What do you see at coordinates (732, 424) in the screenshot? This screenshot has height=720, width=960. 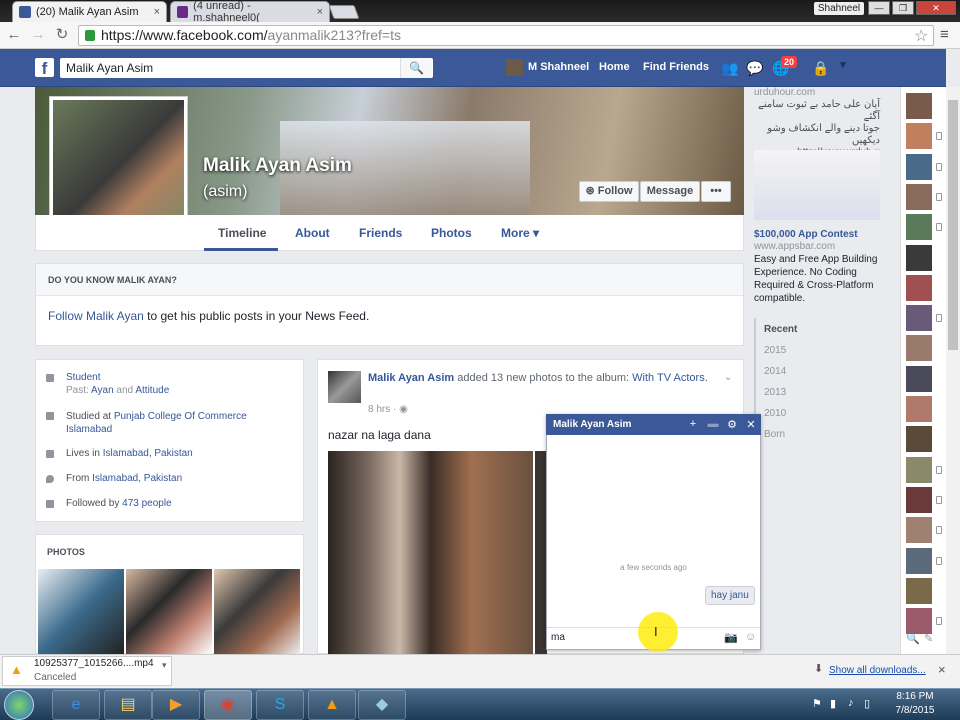 I see `gear-icon: ⚙` at bounding box center [732, 424].